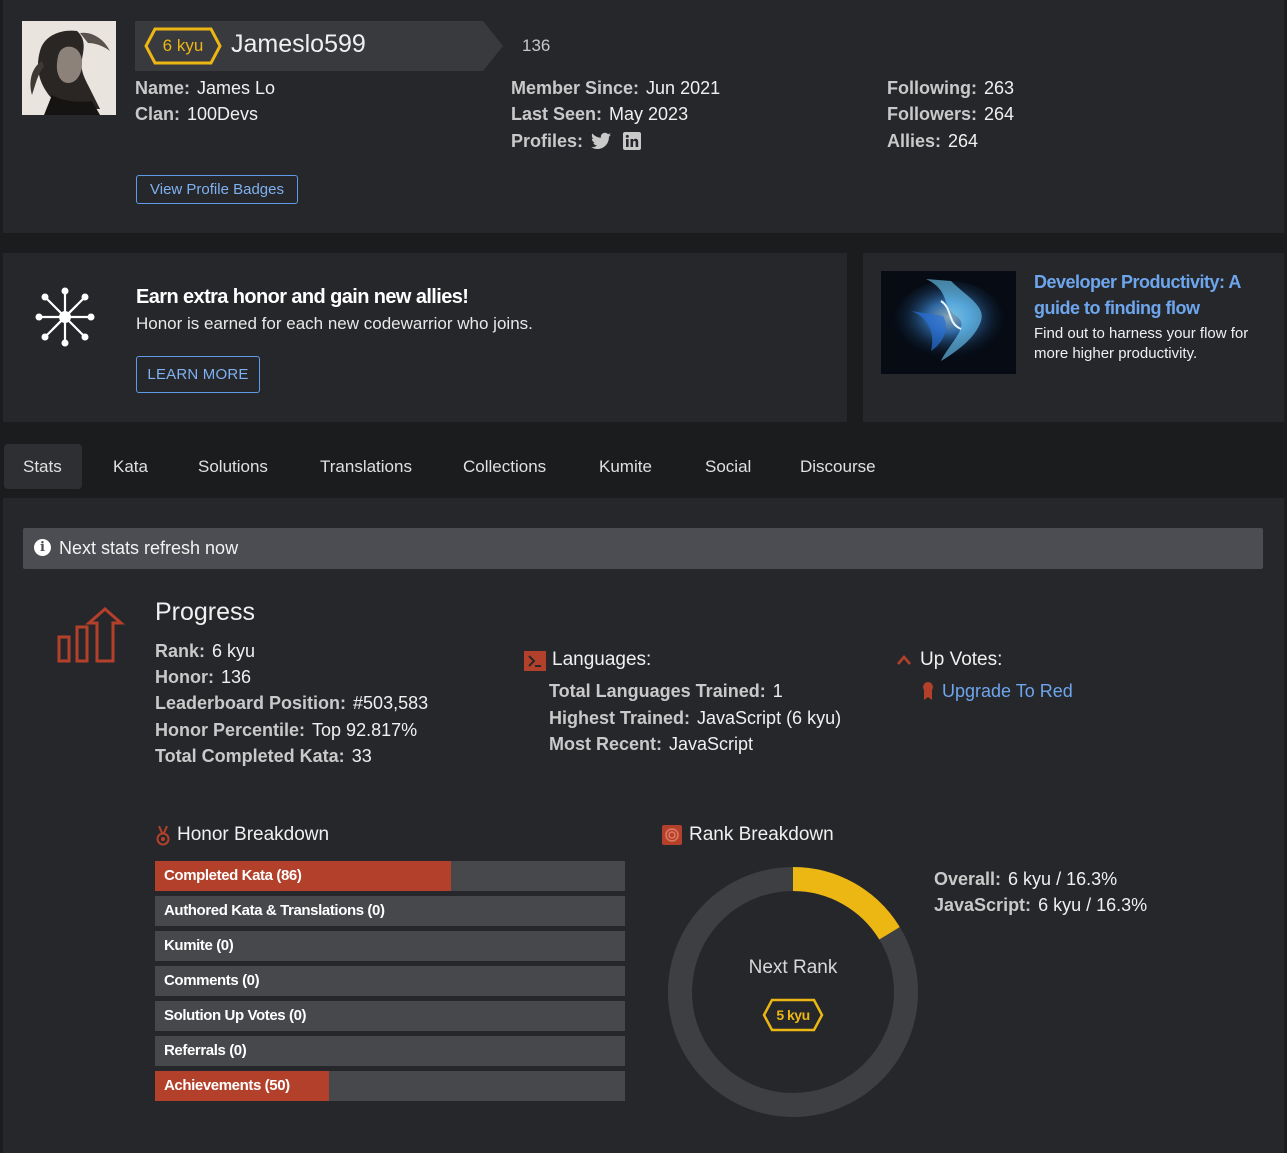  Describe the element at coordinates (365, 730) in the screenshot. I see `percentile-value: Top 92.817%` at that location.